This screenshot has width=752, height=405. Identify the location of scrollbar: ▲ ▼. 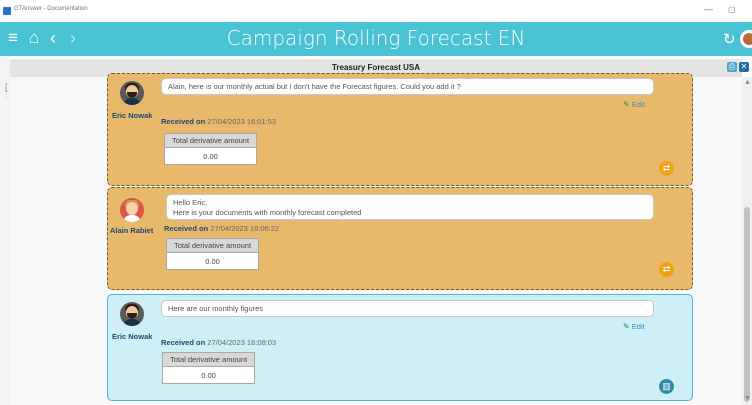
(747, 241).